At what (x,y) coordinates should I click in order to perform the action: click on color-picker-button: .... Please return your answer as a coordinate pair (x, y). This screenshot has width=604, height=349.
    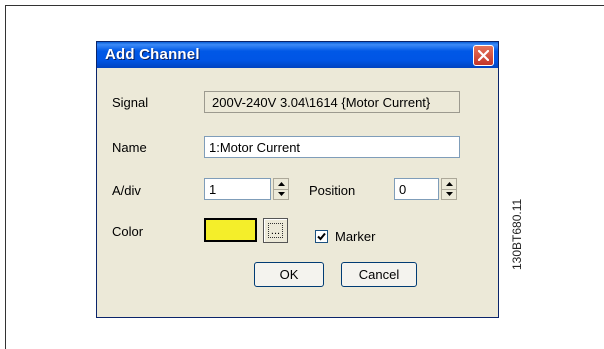
    Looking at the image, I should click on (275, 230).